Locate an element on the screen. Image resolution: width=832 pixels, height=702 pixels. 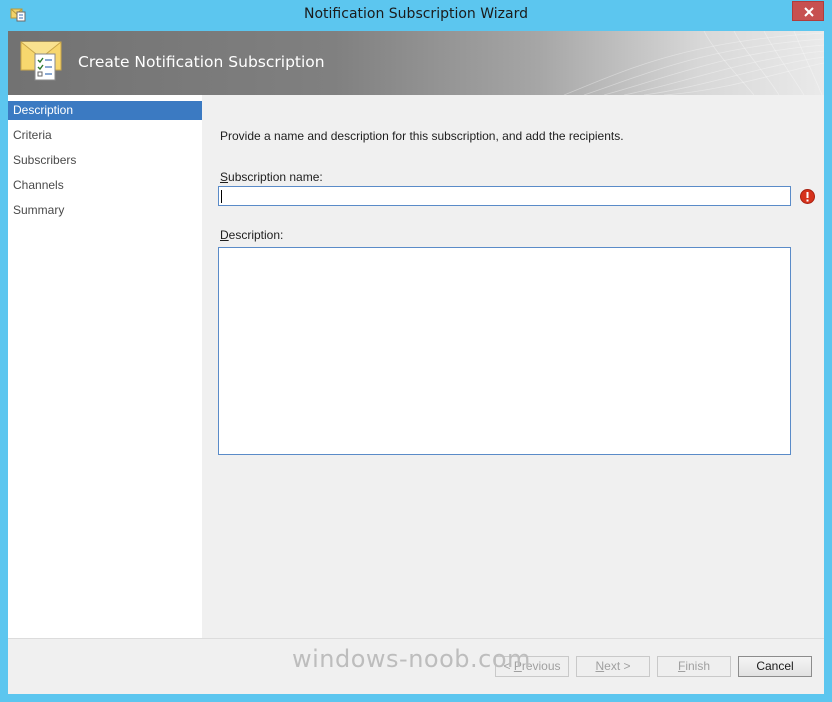
subscription-name-label-text: ubscription name: is located at coordinates (275, 177).